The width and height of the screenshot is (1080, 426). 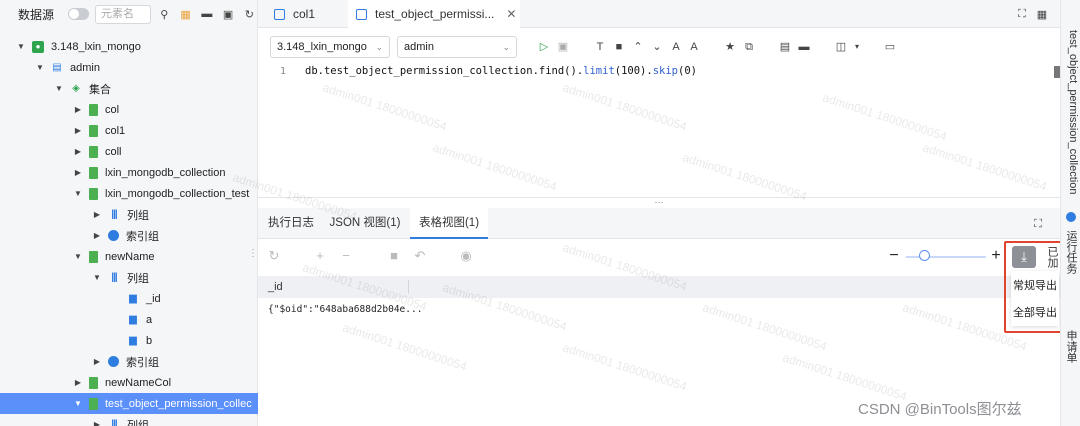 What do you see at coordinates (129, 193) in the screenshot?
I see `tree-node: ▼ lxin_mongodb_collection_test` at bounding box center [129, 193].